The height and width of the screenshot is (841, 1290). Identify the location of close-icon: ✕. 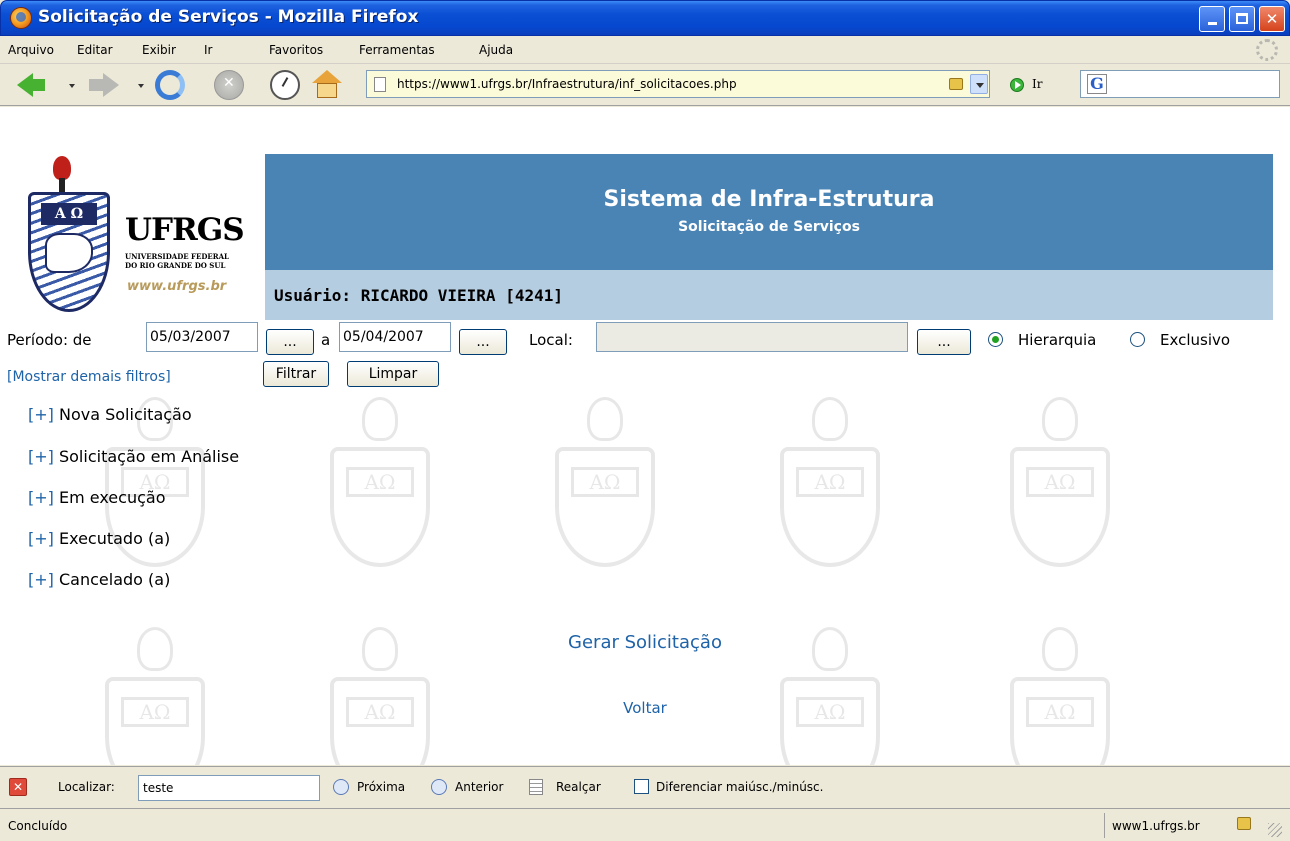
(1272, 19).